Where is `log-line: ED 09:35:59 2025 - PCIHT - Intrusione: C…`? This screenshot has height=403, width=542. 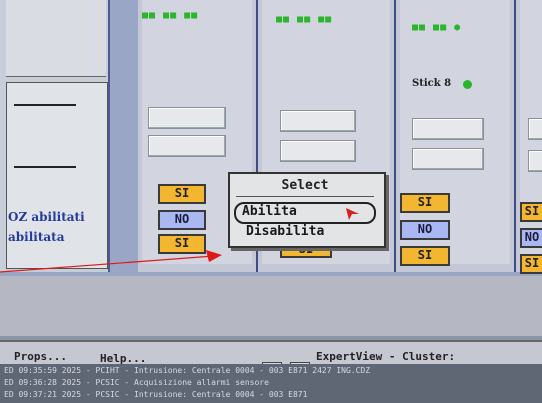 log-line: ED 09:35:59 2025 - PCIHT - Intrusione: C… is located at coordinates (187, 370).